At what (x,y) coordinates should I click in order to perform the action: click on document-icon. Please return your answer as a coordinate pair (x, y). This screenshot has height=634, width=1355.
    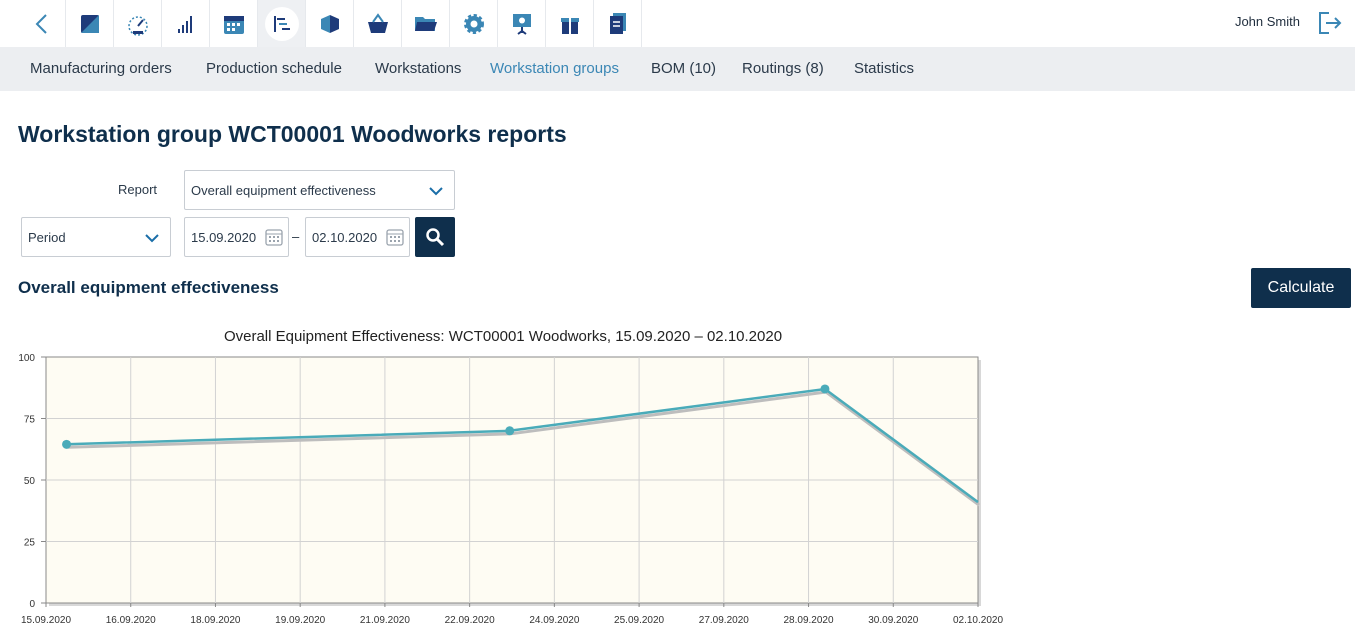
    Looking at the image, I should click on (618, 23).